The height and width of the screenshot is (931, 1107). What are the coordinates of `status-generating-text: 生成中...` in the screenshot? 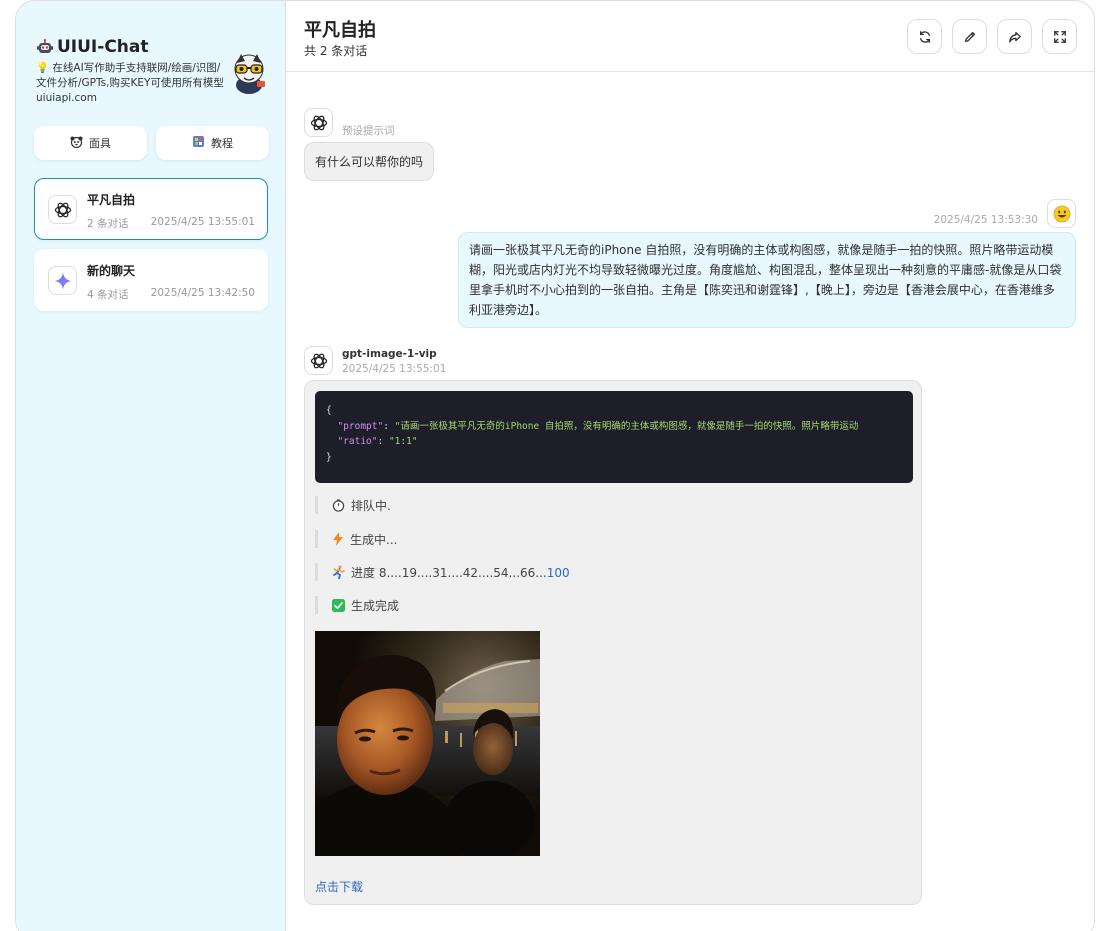 It's located at (374, 539).